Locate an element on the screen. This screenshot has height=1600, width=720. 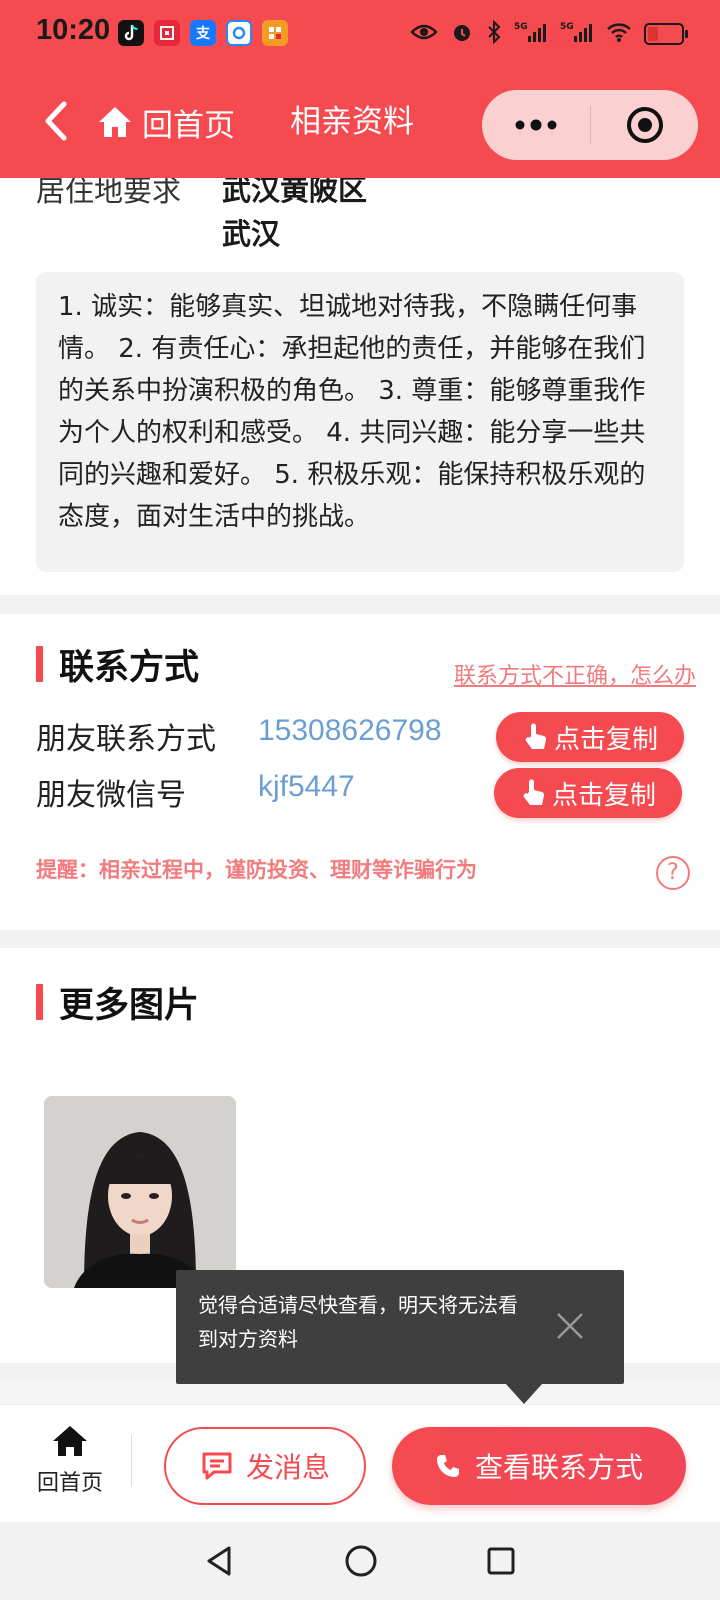
back-triangle-icon is located at coordinates (220, 1561).